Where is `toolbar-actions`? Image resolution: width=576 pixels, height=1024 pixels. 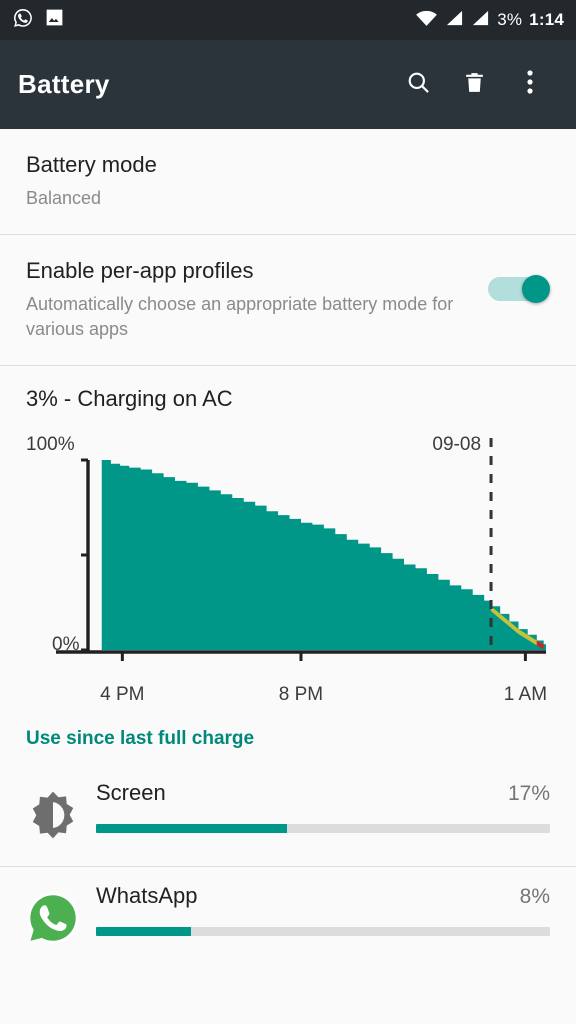
toolbar-actions is located at coordinates (474, 85).